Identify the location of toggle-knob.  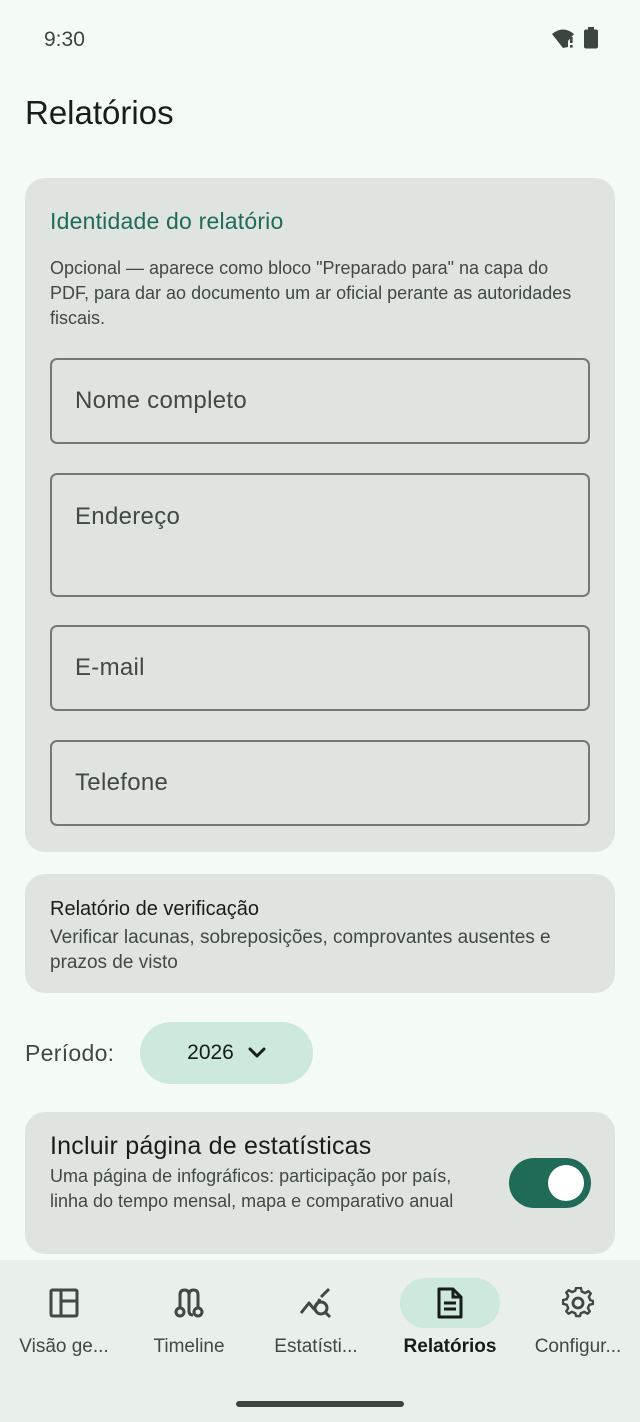
(566, 1183).